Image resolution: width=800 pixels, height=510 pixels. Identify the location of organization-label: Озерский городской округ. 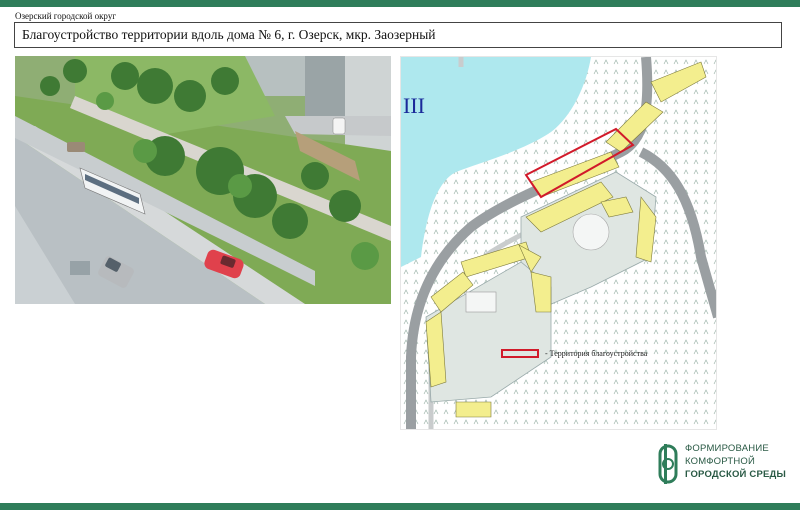
(66, 16).